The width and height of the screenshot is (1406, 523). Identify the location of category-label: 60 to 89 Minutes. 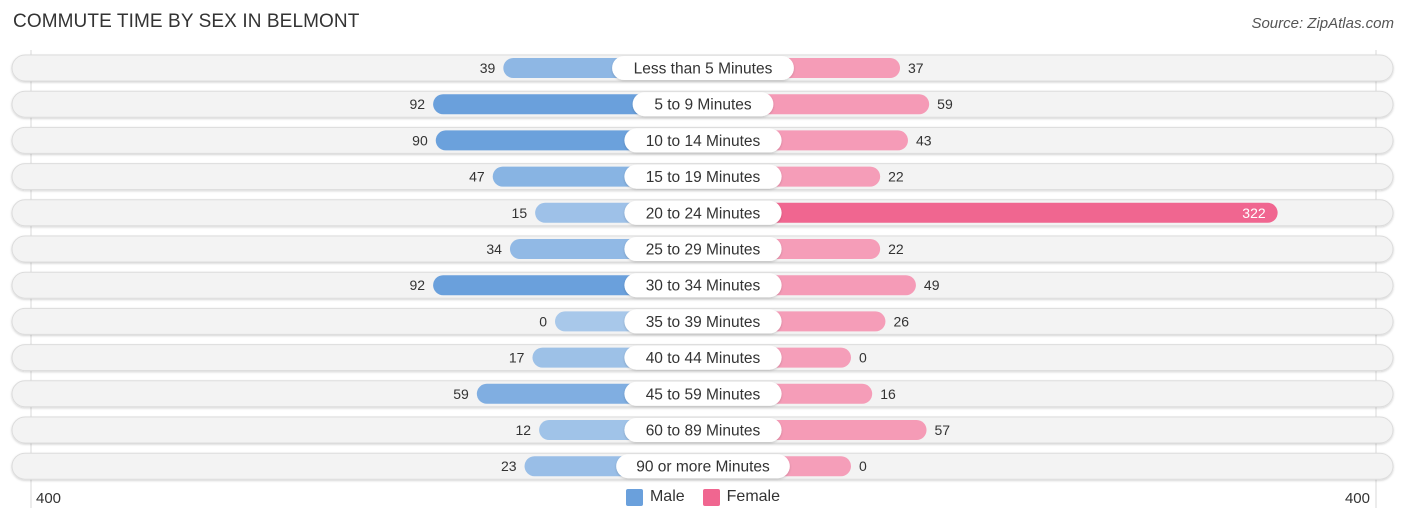
(703, 431).